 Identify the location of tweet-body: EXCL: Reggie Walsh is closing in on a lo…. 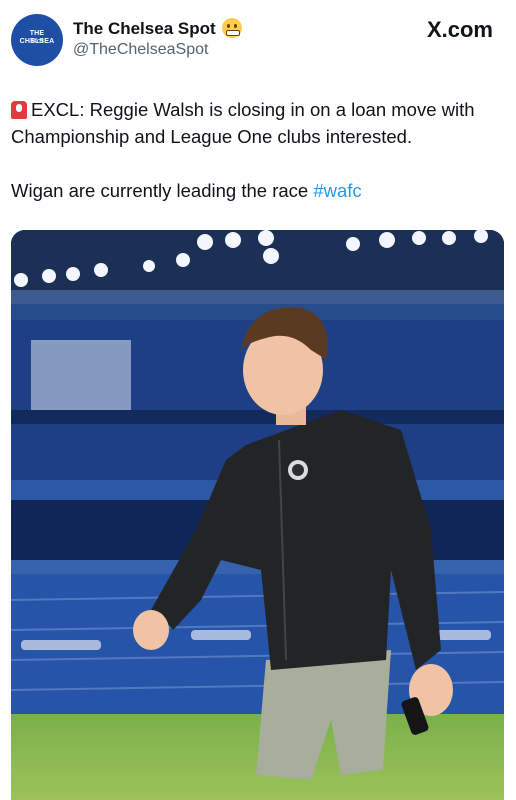
(259, 150).